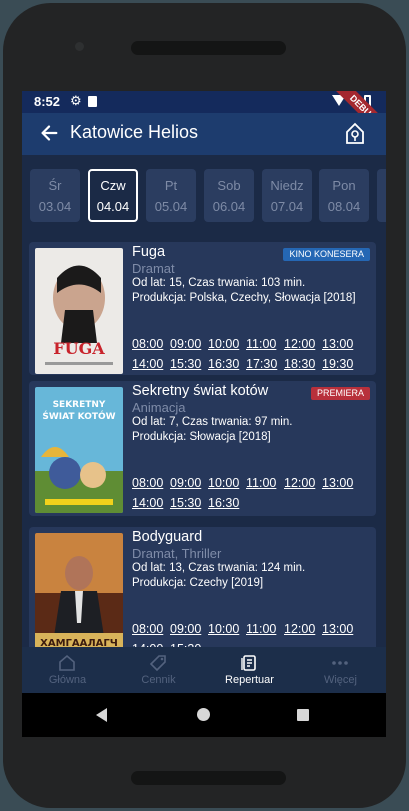 The width and height of the screenshot is (409, 811). I want to click on date-card: Sob 06.04, so click(229, 195).